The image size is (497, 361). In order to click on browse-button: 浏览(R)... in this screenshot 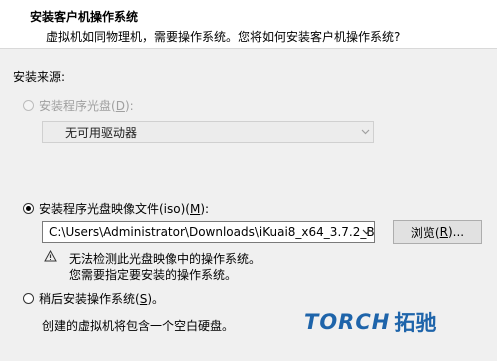, I will do `click(437, 232)`.